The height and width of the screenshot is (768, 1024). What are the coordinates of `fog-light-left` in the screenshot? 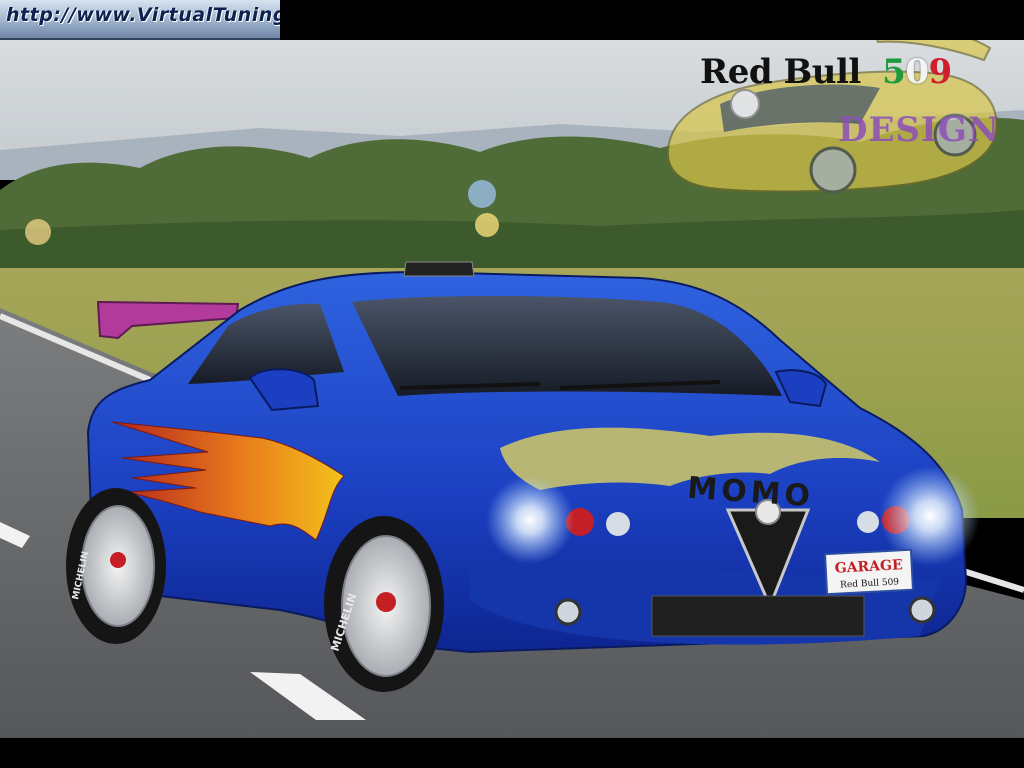 It's located at (568, 612).